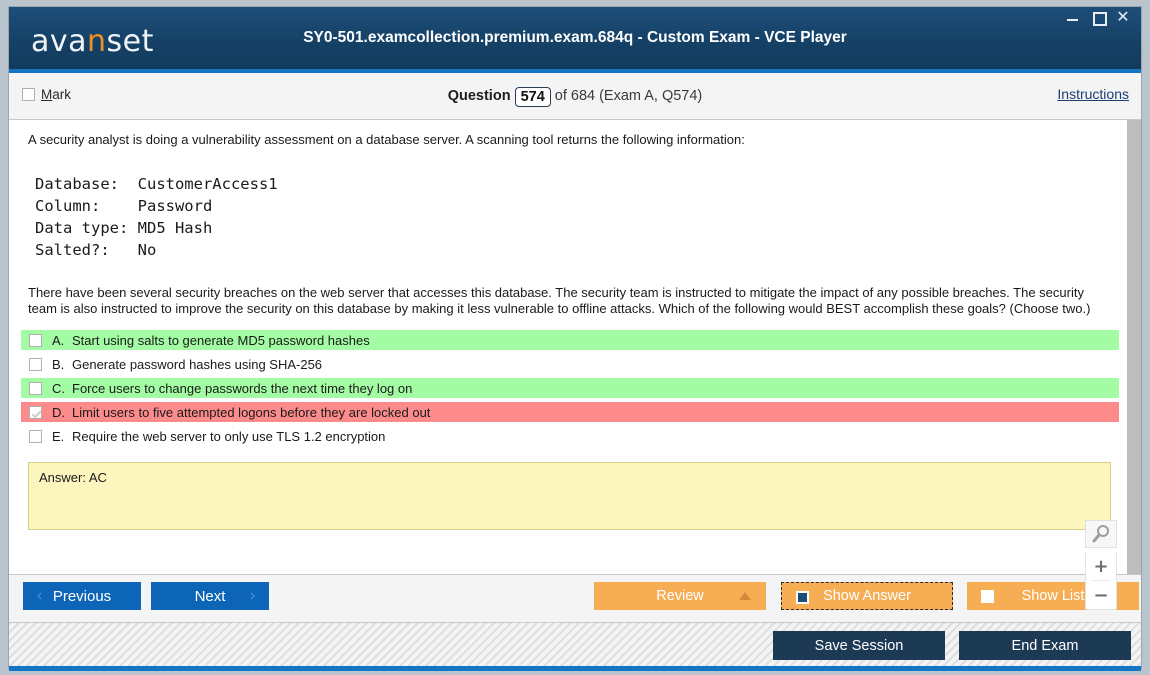 The height and width of the screenshot is (675, 1150). I want to click on magnifier-icon, so click(1101, 534).